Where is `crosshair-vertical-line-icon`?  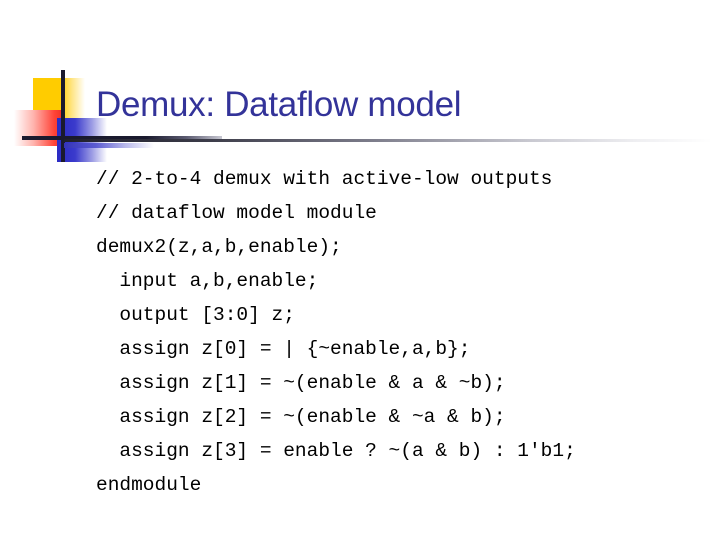 crosshair-vertical-line-icon is located at coordinates (63, 116).